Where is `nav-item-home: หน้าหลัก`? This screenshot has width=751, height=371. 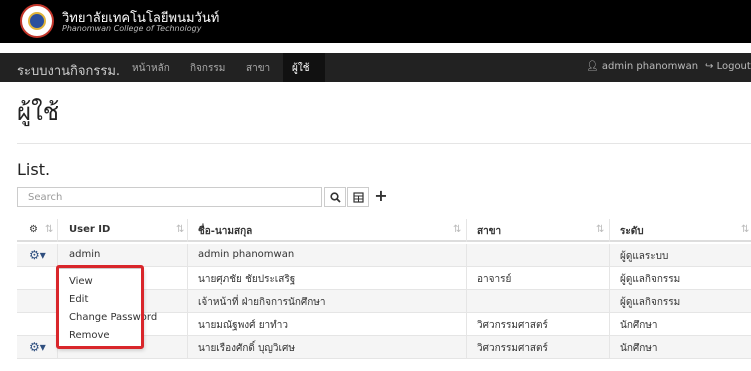 nav-item-home: หน้าหลัก is located at coordinates (151, 68).